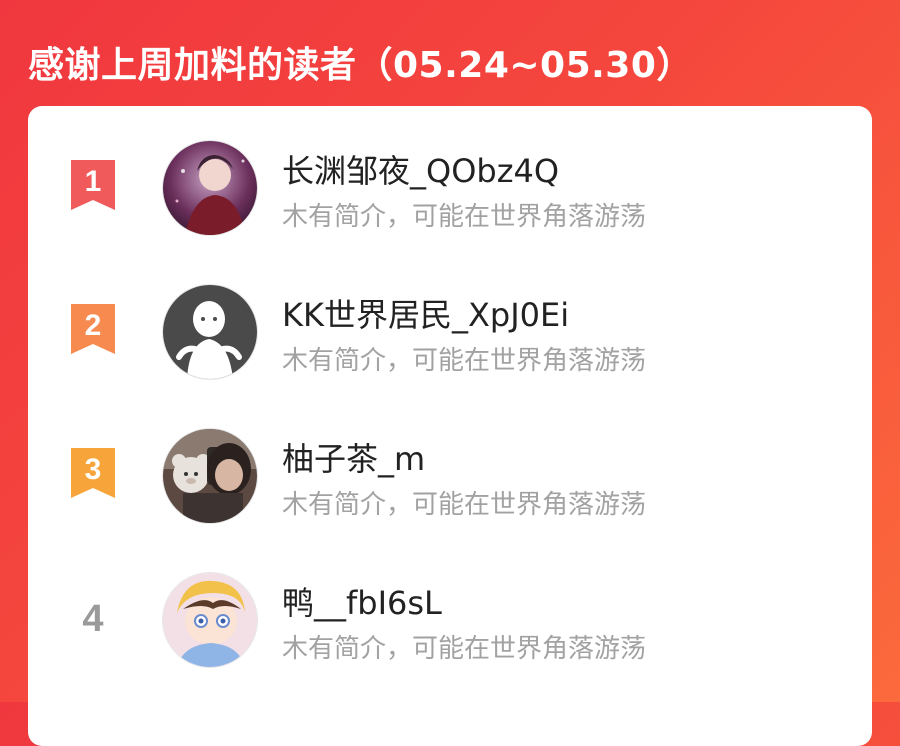 The width and height of the screenshot is (900, 746). What do you see at coordinates (93, 325) in the screenshot?
I see `rank-number: 2` at bounding box center [93, 325].